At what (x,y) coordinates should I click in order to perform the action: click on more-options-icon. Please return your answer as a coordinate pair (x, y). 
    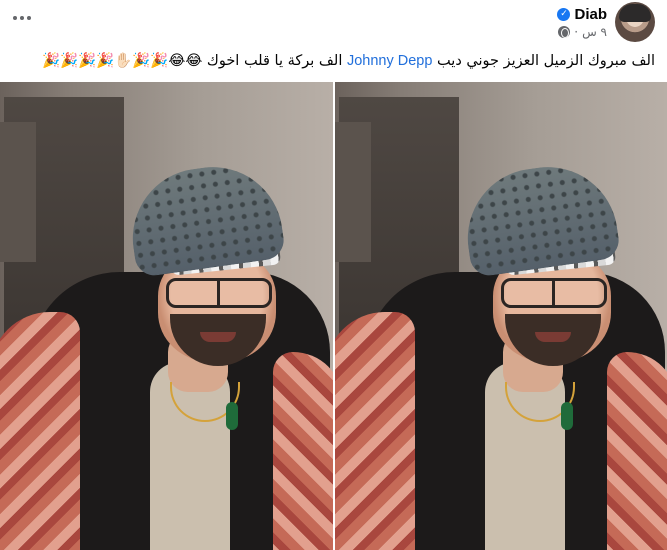
    Looking at the image, I should click on (15, 18).